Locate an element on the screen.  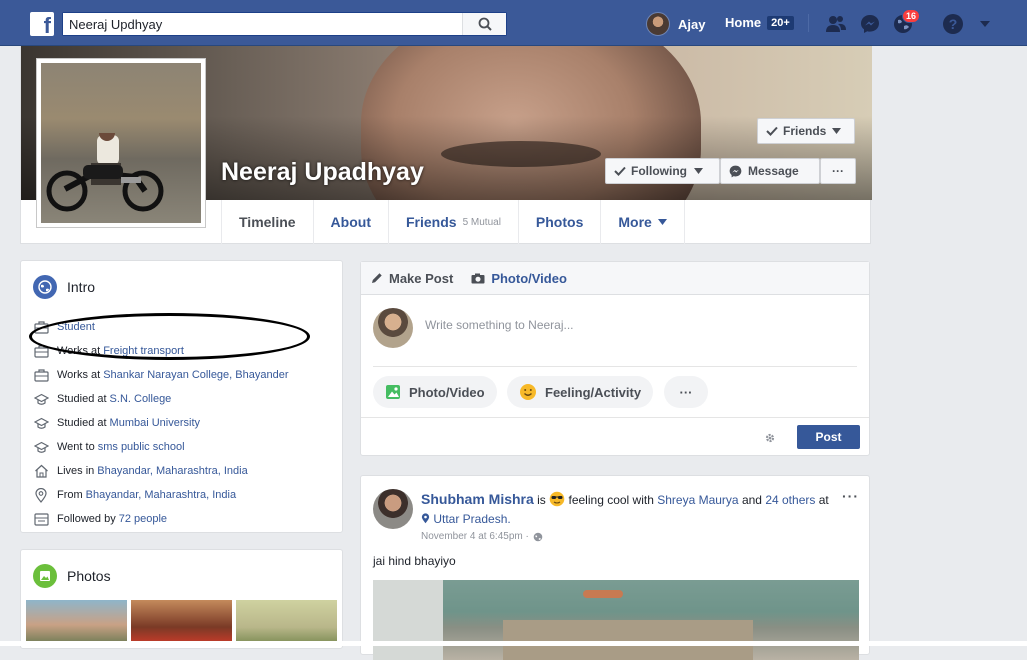
camera-icon is located at coordinates (478, 278).